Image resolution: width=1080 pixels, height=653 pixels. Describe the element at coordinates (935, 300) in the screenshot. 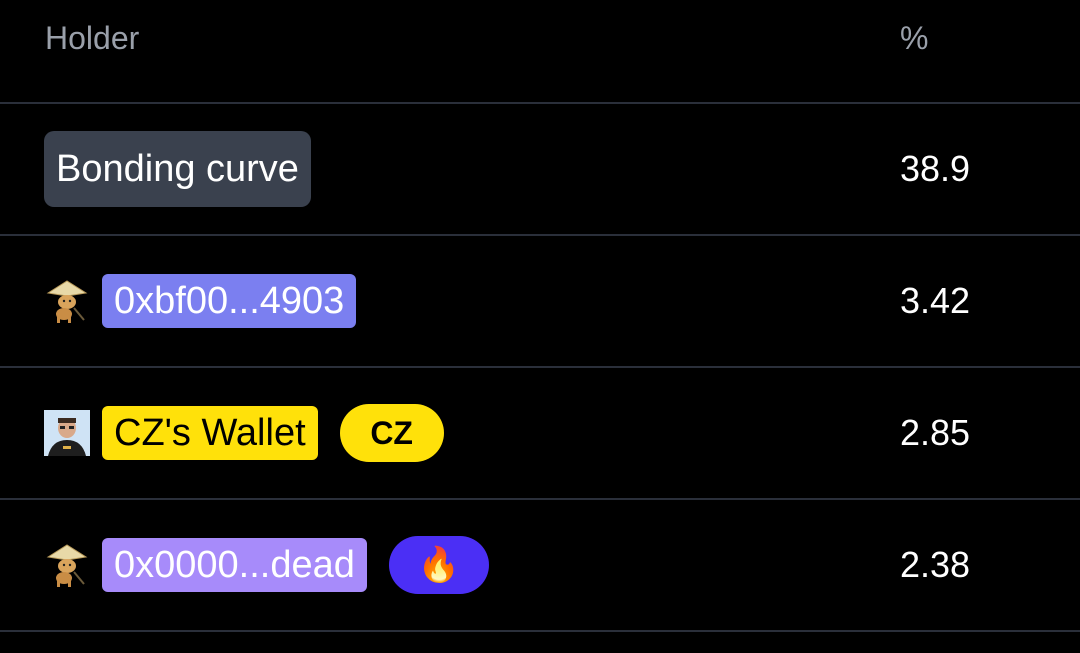

I see `percent-cell: 3.42` at that location.